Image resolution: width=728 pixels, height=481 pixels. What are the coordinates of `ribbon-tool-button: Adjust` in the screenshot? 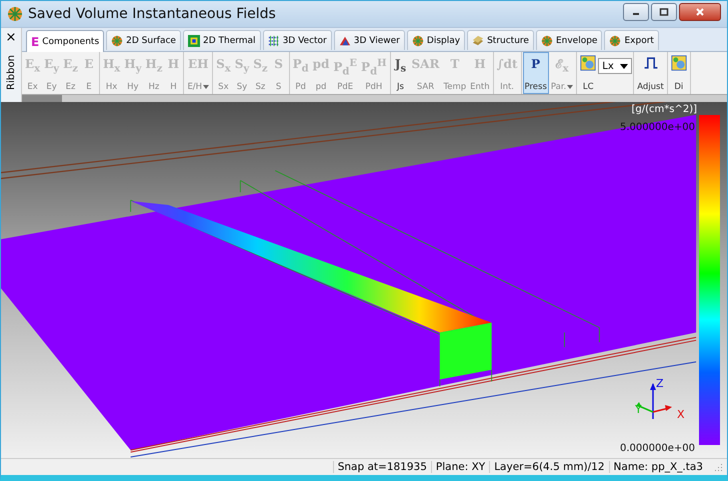 It's located at (650, 73).